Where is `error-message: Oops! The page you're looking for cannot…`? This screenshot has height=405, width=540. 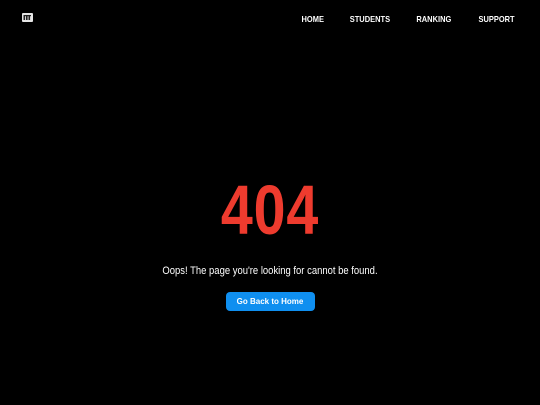
error-message: Oops! The page you're looking for cannot… is located at coordinates (270, 271).